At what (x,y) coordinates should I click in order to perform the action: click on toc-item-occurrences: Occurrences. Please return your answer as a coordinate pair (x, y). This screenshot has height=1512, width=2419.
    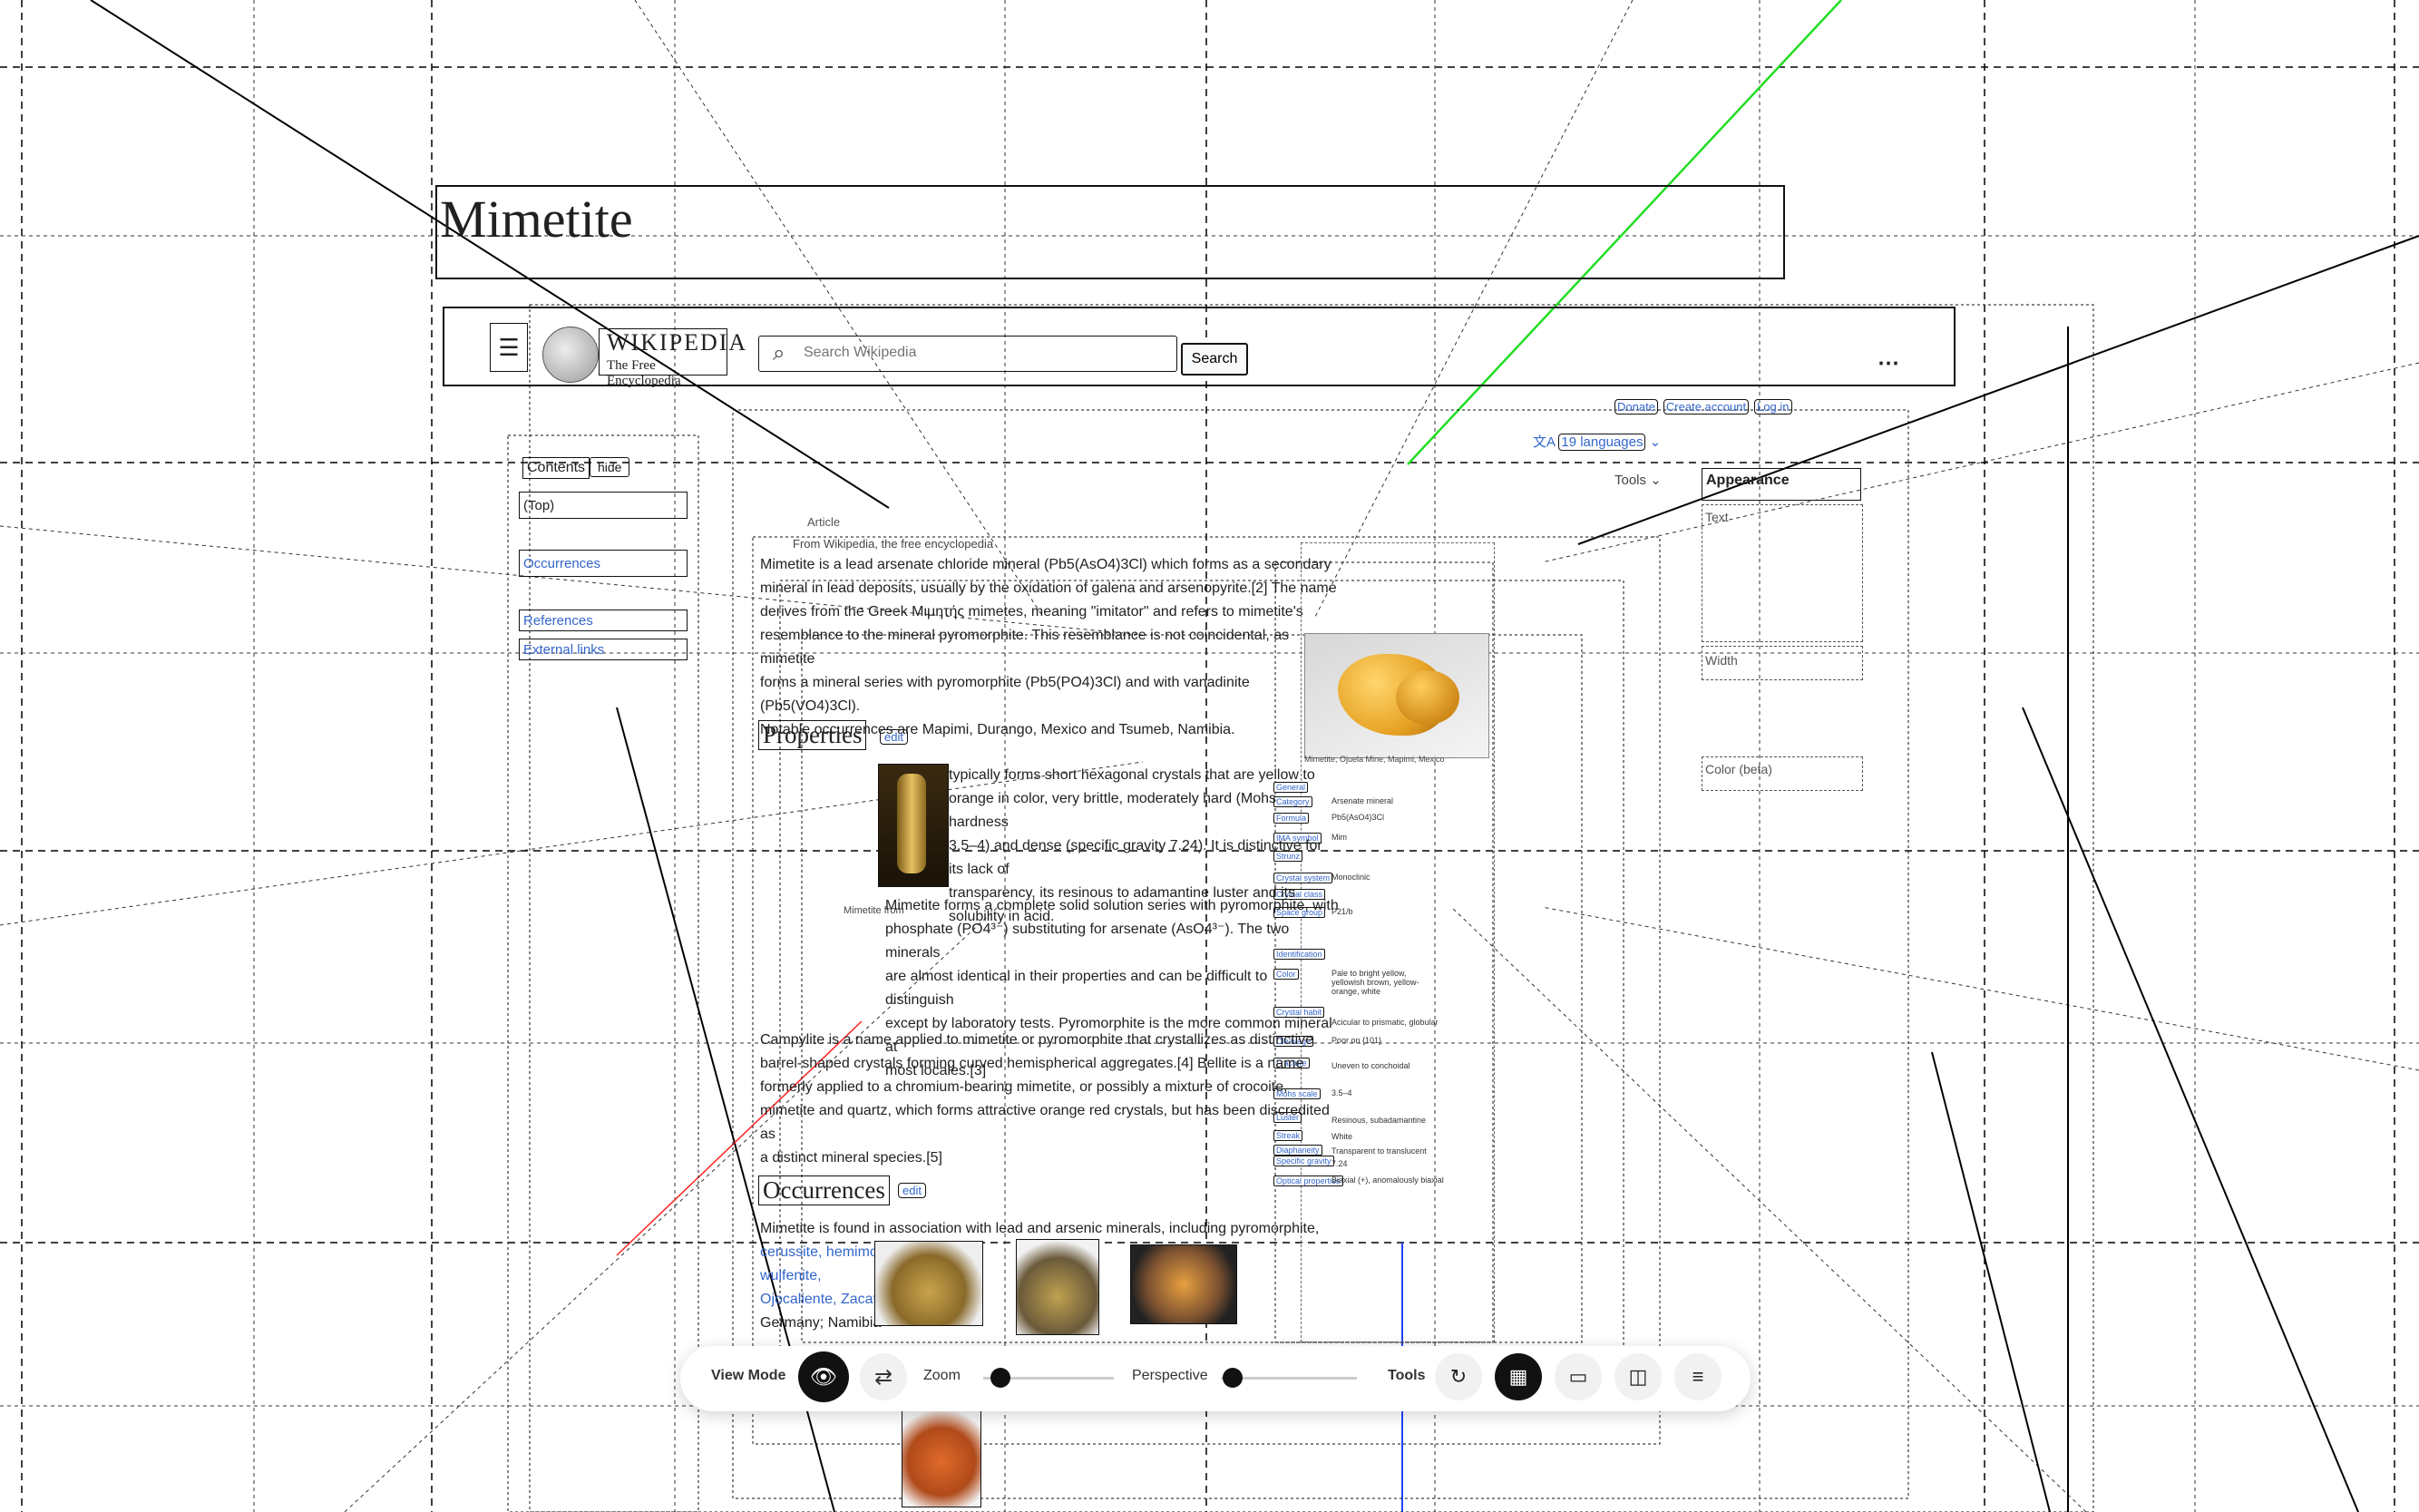
    Looking at the image, I should click on (604, 563).